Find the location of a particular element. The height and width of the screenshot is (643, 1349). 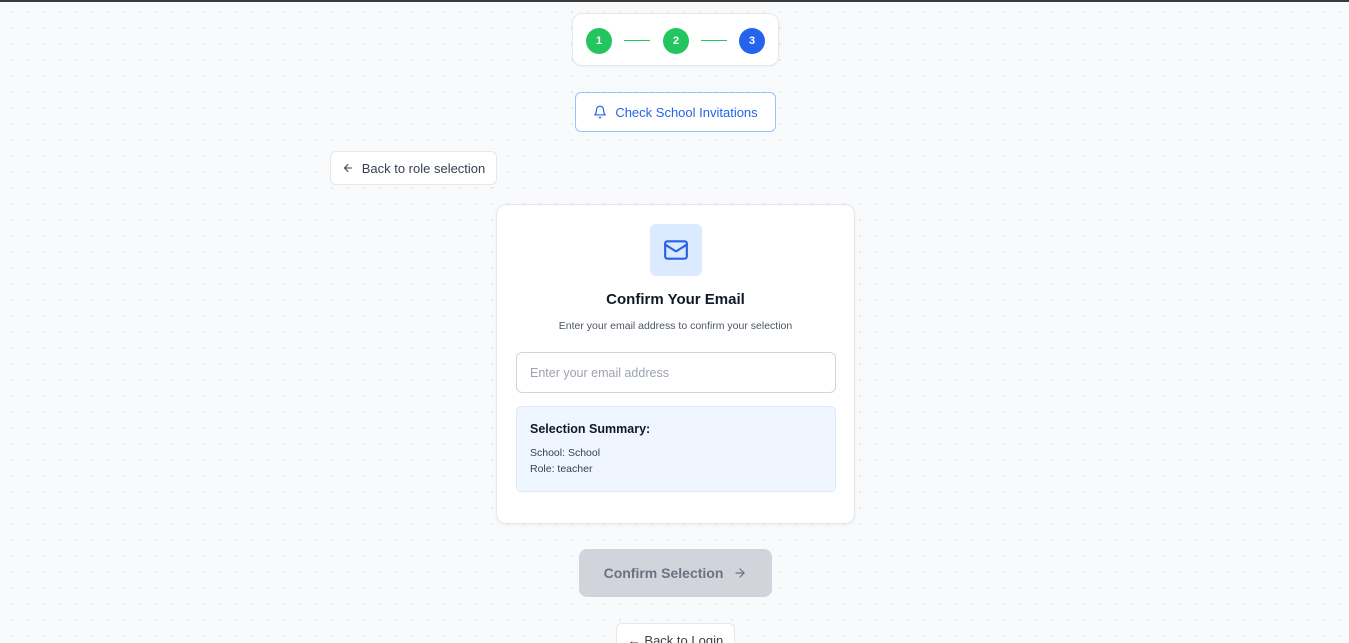

check-invitations-label: Check School Invitations is located at coordinates (686, 112).